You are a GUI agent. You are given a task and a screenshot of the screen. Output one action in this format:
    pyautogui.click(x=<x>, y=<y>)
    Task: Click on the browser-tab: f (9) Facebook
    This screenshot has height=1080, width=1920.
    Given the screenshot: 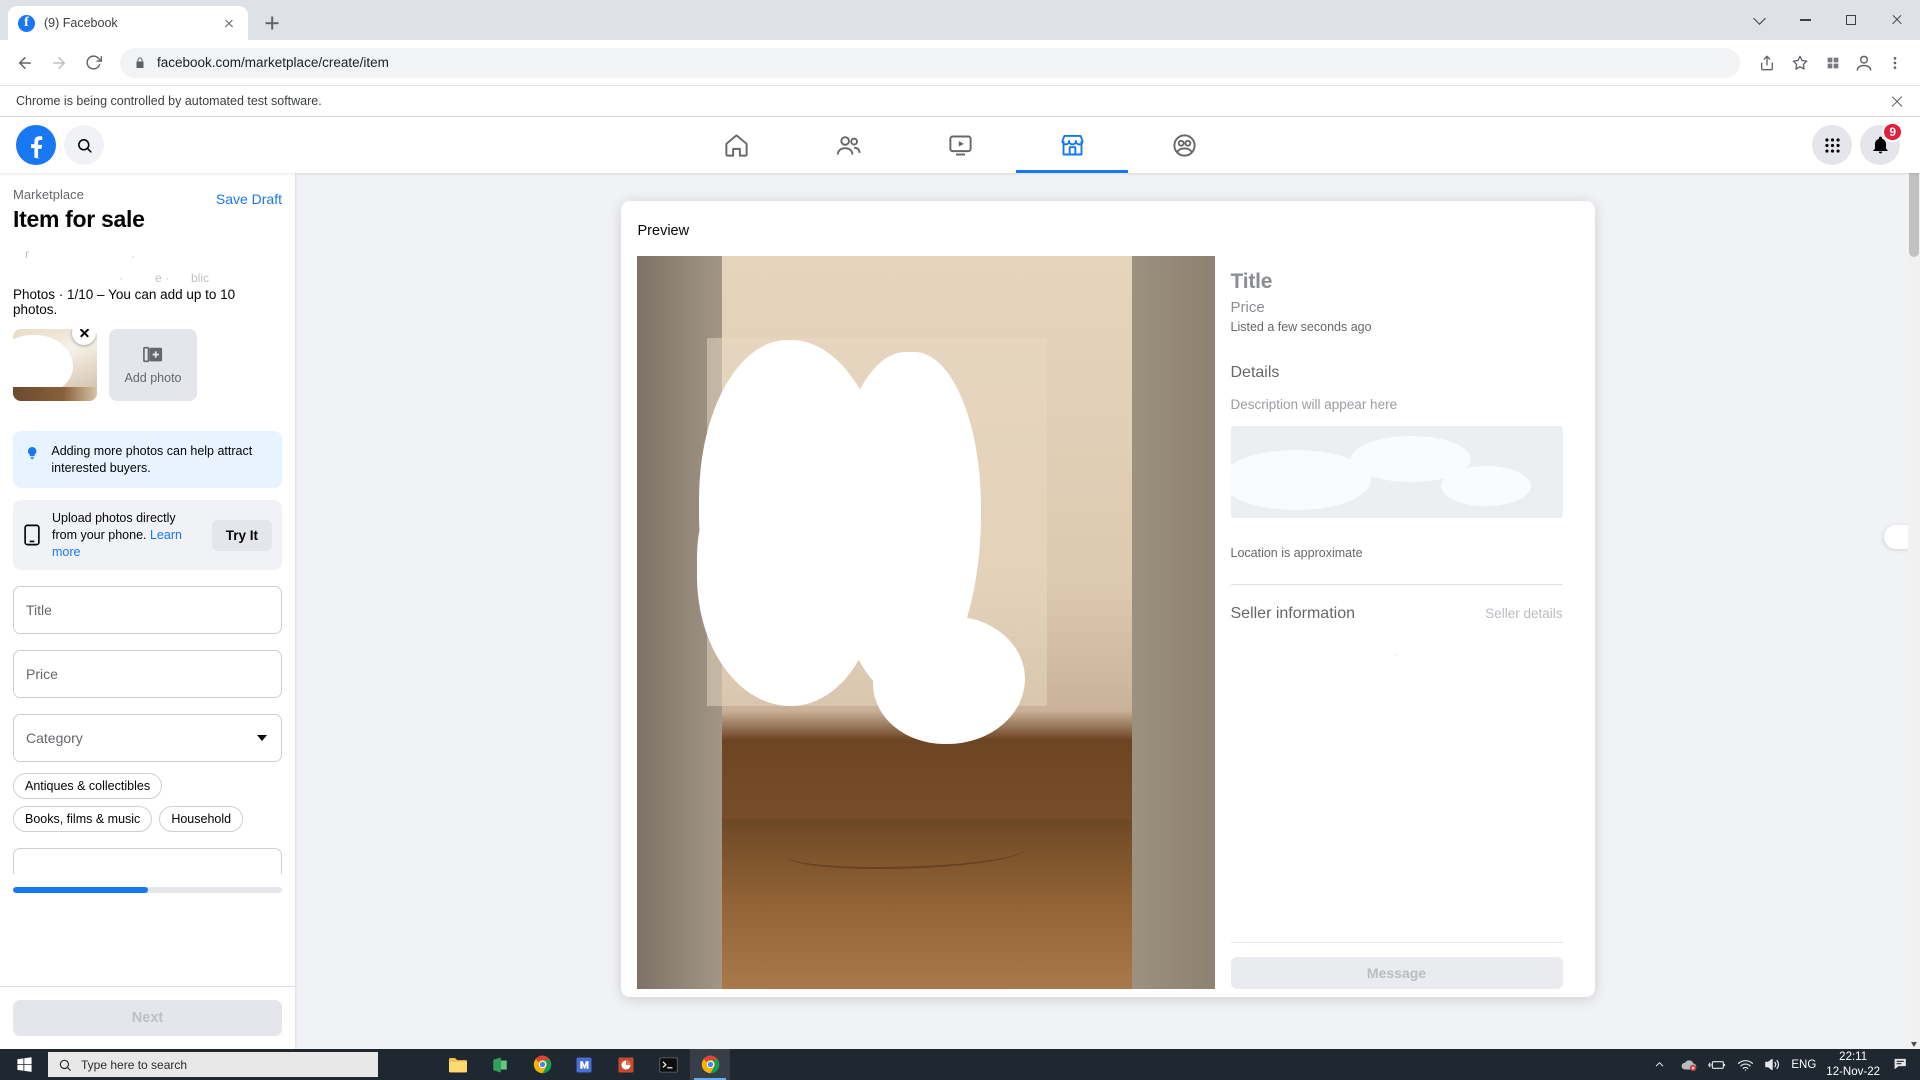 What is the action you would take?
    pyautogui.click(x=128, y=23)
    